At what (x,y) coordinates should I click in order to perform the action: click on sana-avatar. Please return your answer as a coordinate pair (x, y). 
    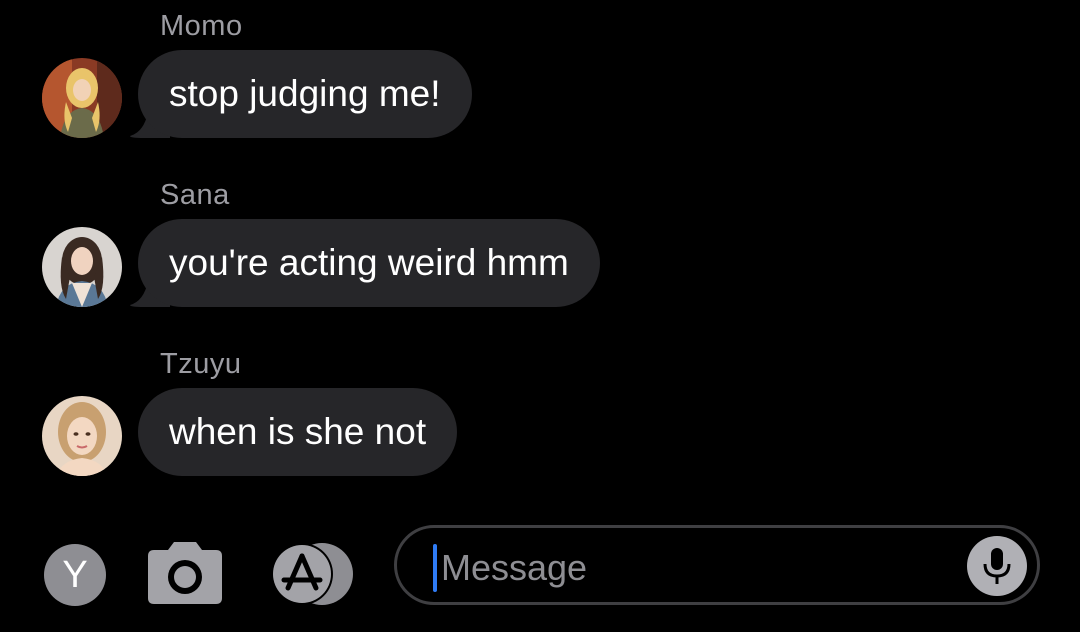
    Looking at the image, I should click on (82, 267).